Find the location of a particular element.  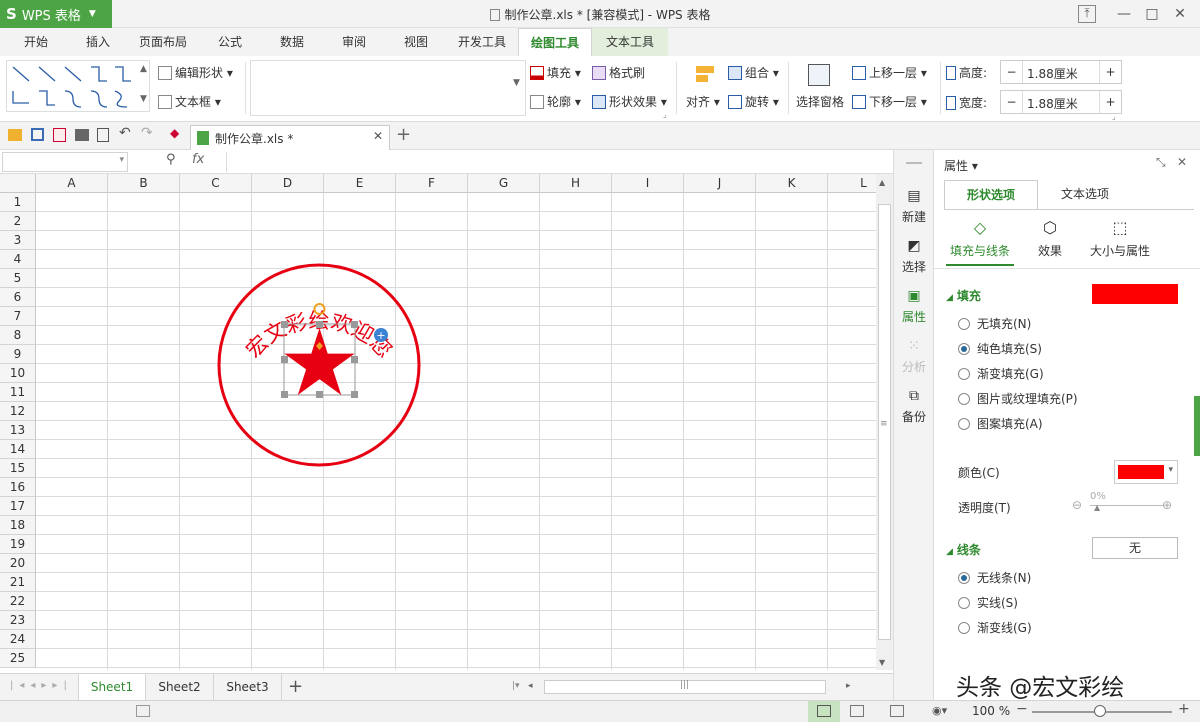

formula-input is located at coordinates (558, 162).